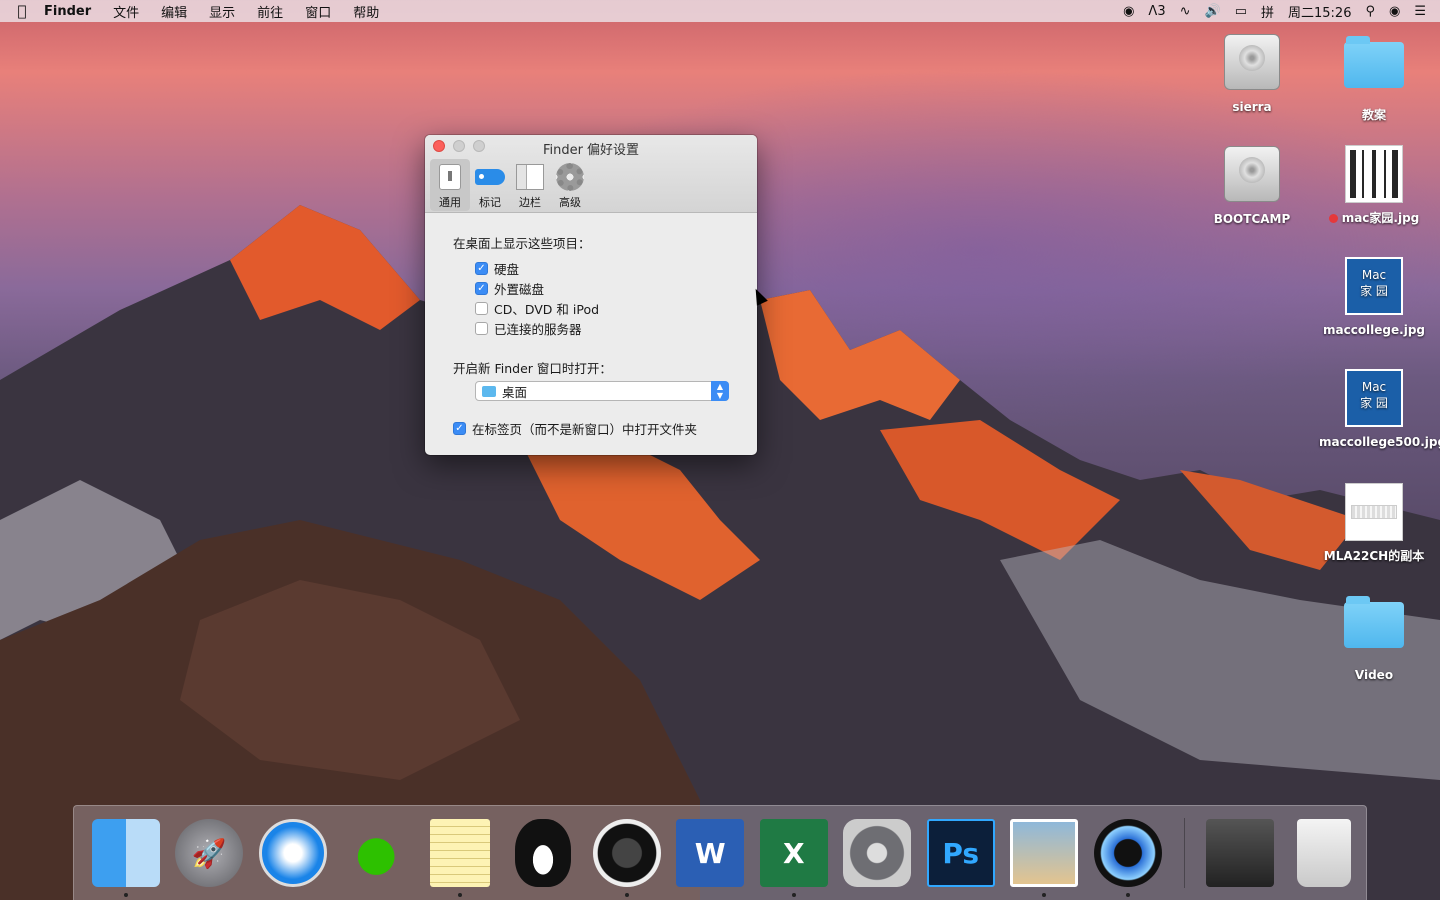  Describe the element at coordinates (532, 368) in the screenshot. I see `new-window-label: 开启新 Finder 窗口时打开：` at that location.